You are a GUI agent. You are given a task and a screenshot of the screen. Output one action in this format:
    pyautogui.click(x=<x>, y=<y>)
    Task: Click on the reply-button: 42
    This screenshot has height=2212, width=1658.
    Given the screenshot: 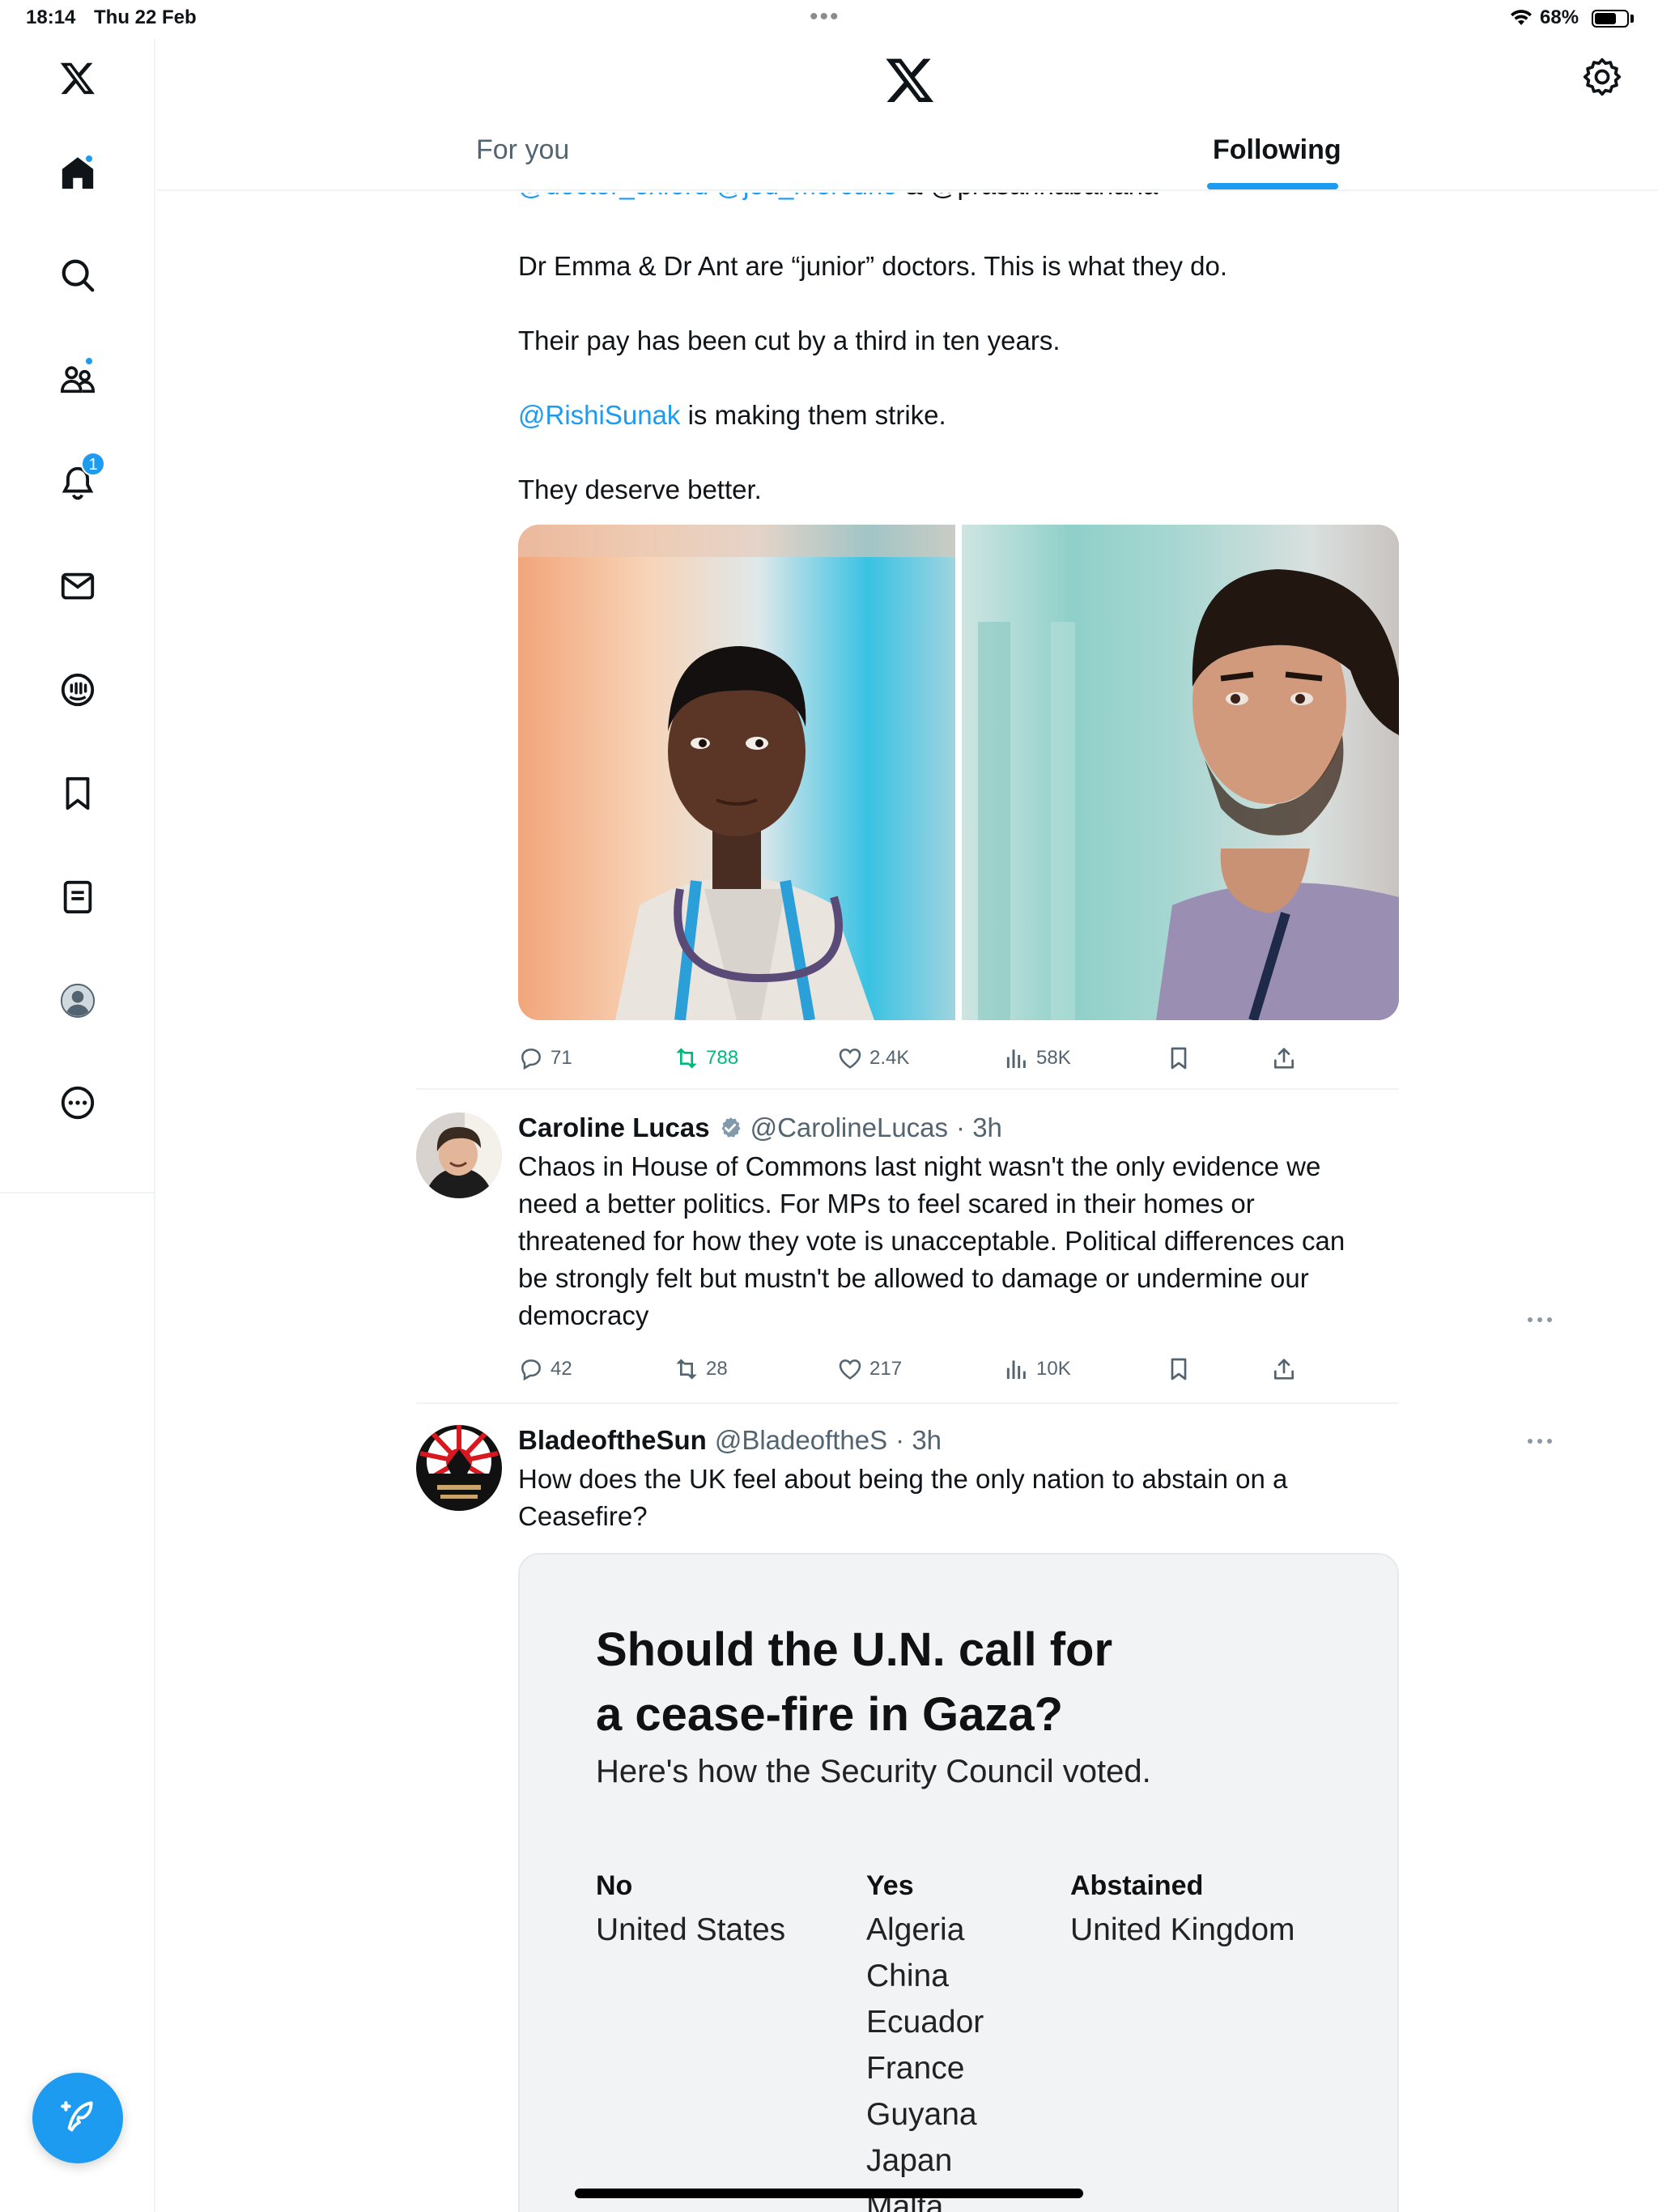 What is the action you would take?
    pyautogui.click(x=545, y=1370)
    